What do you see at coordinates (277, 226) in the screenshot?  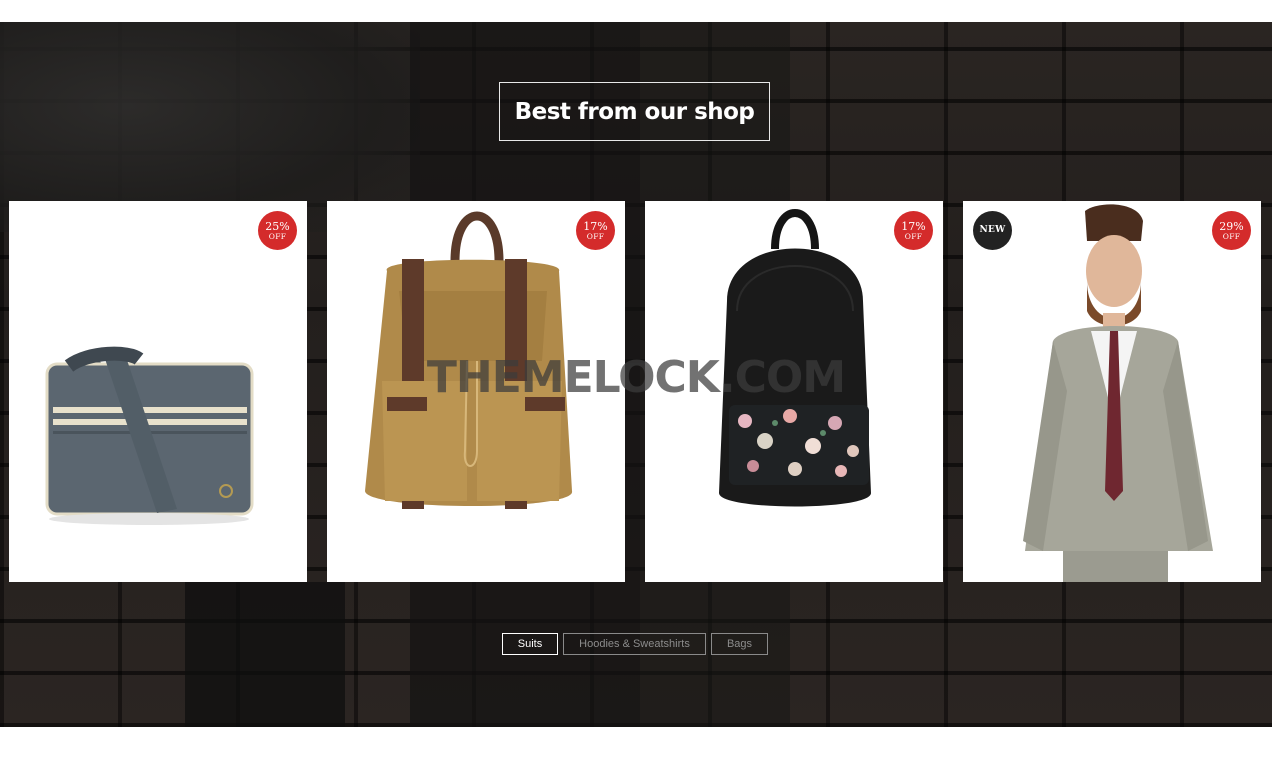 I see `discount-percent: 25%` at bounding box center [277, 226].